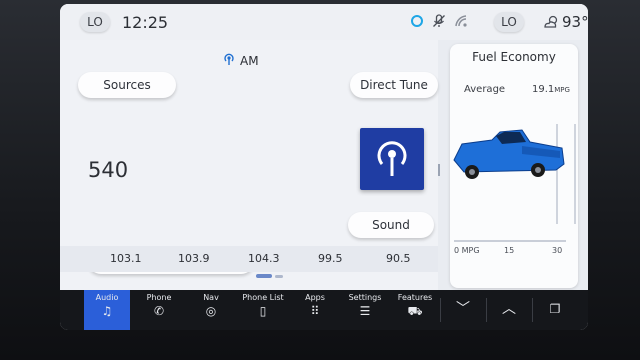 The image size is (640, 360). I want to click on gauge-side-bar-right, so click(575, 174).